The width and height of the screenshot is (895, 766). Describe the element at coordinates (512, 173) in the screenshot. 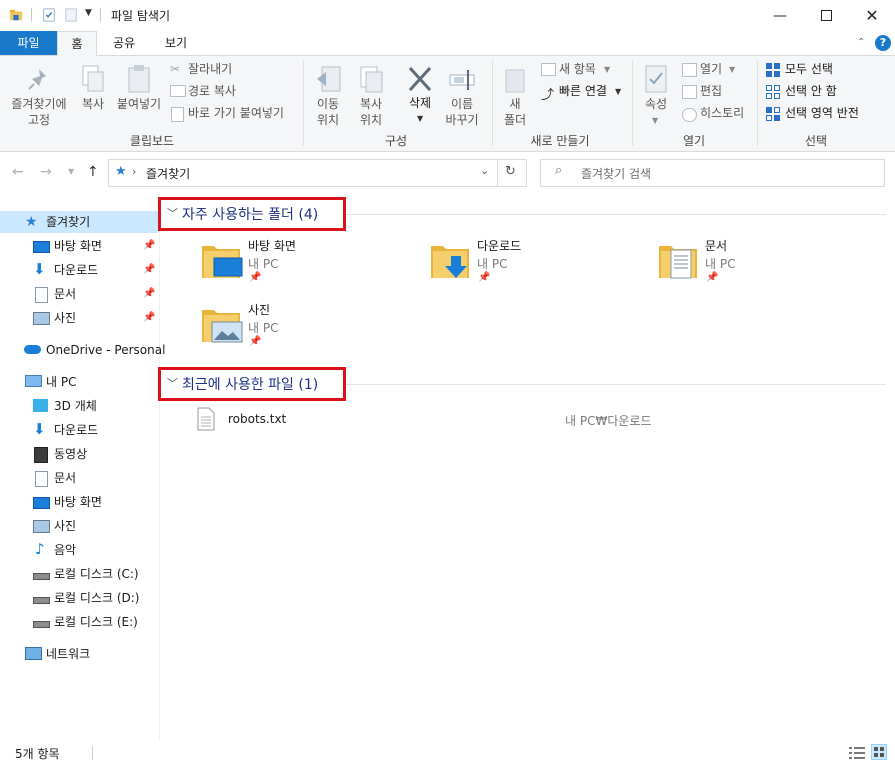

I see `refresh-button: ↻` at that location.